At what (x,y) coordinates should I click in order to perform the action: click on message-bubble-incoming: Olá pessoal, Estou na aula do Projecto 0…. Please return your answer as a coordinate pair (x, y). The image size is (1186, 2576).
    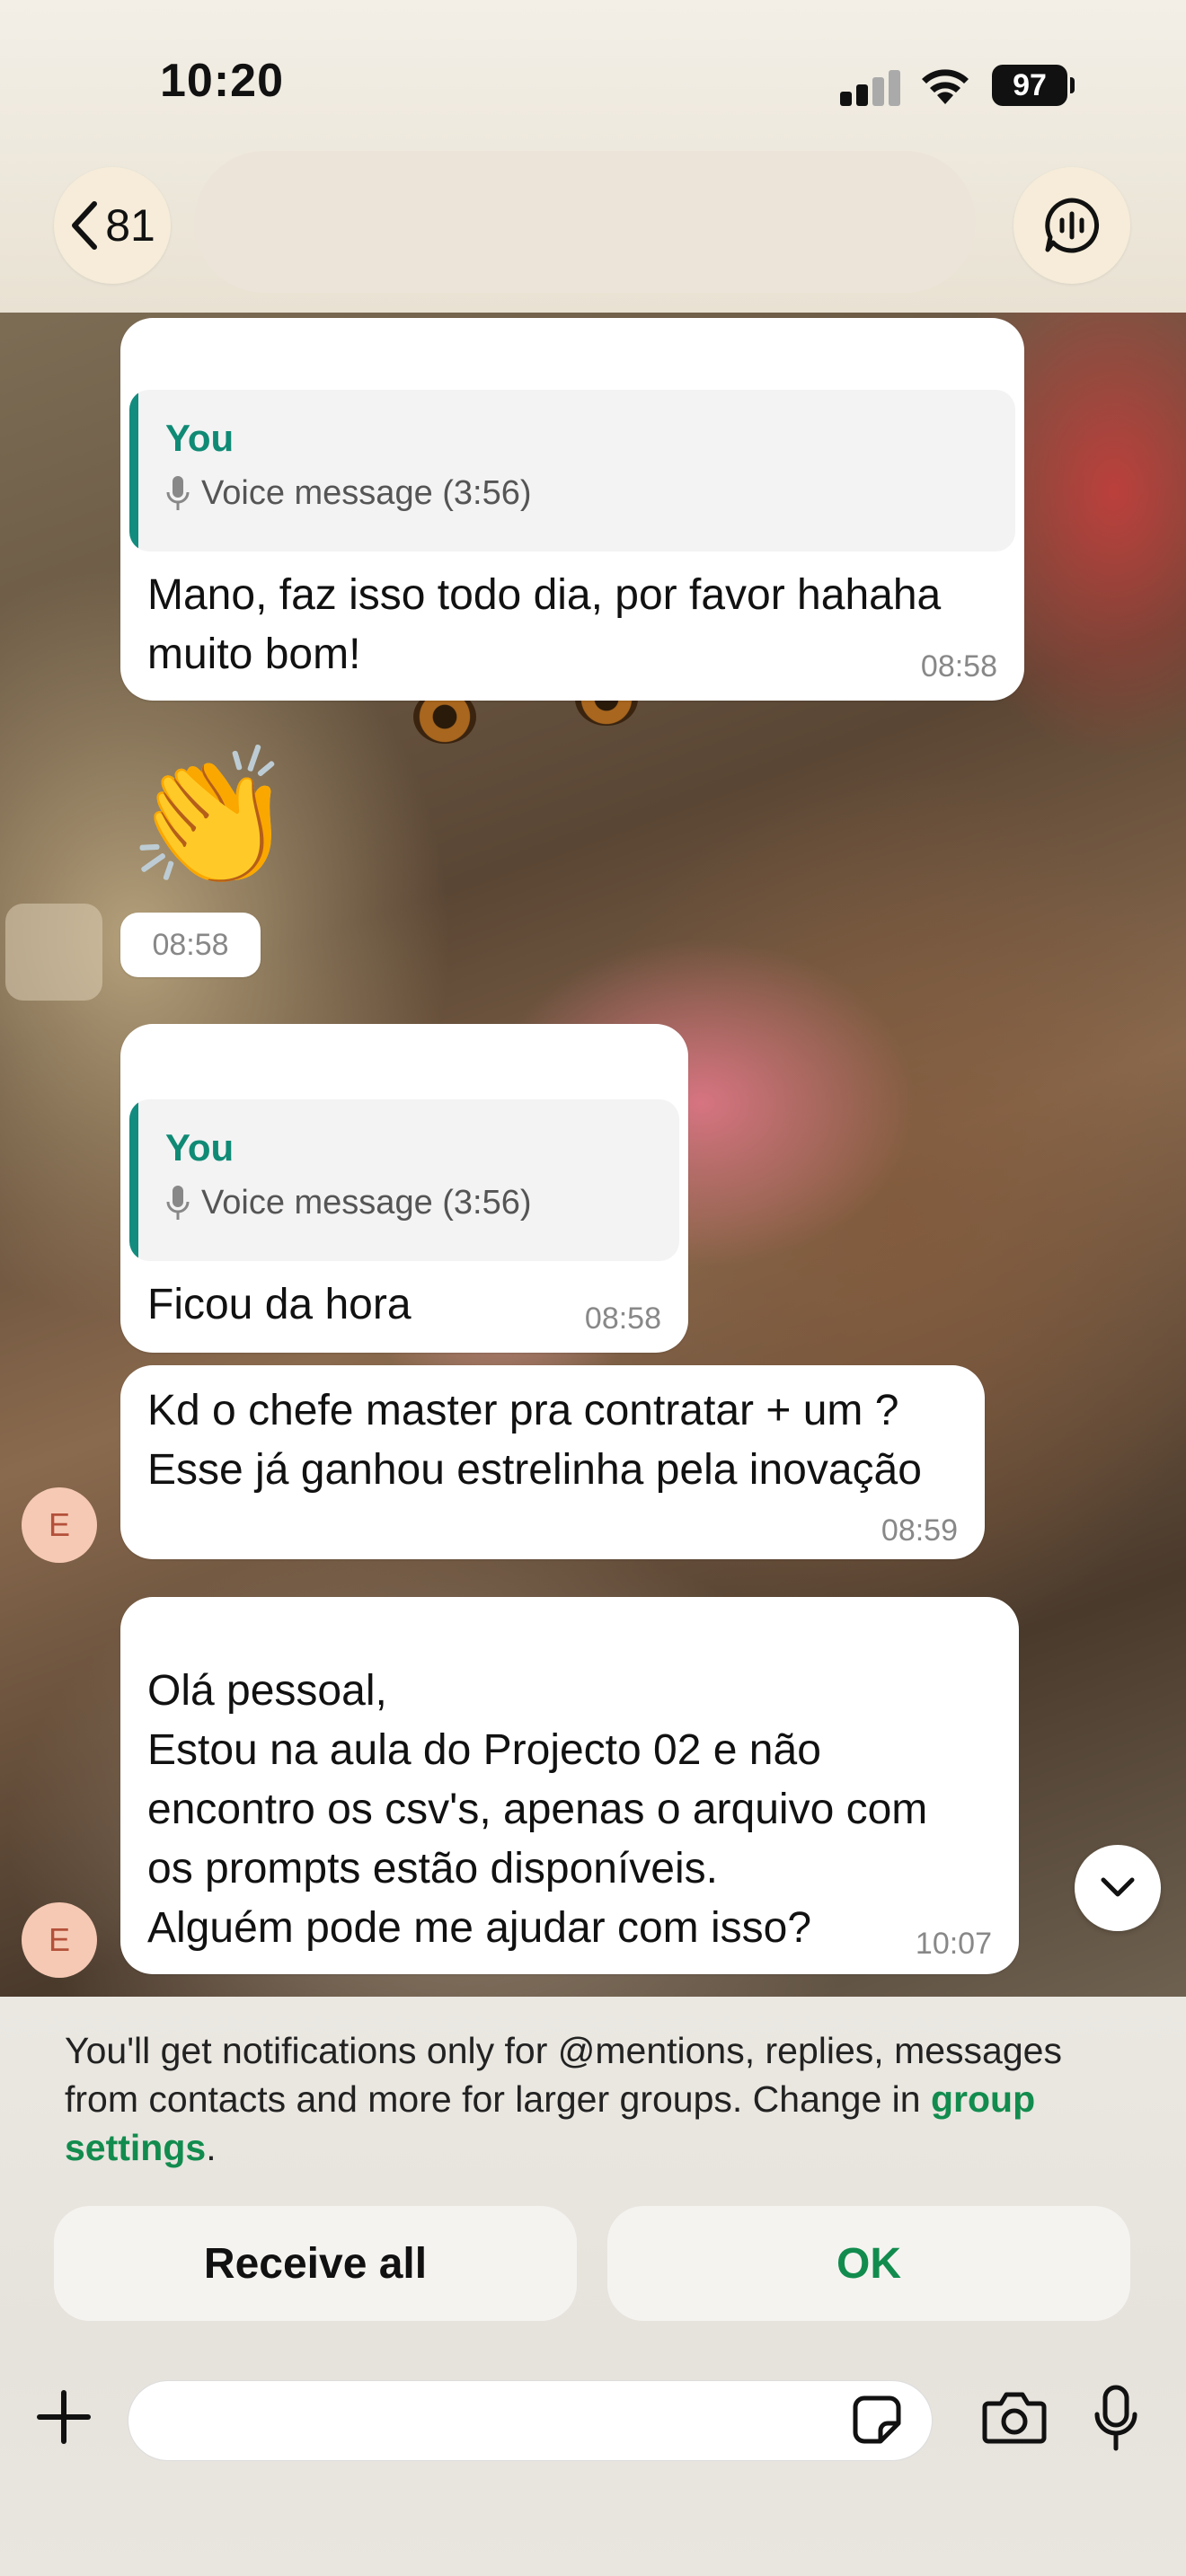
    Looking at the image, I should click on (569, 1785).